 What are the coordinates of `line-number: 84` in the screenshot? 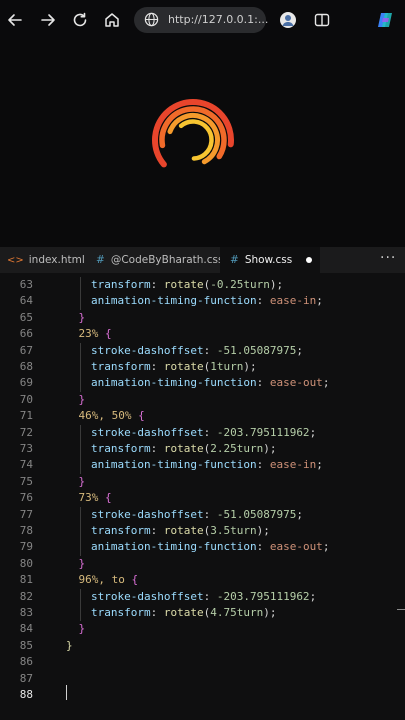 It's located at (26, 629).